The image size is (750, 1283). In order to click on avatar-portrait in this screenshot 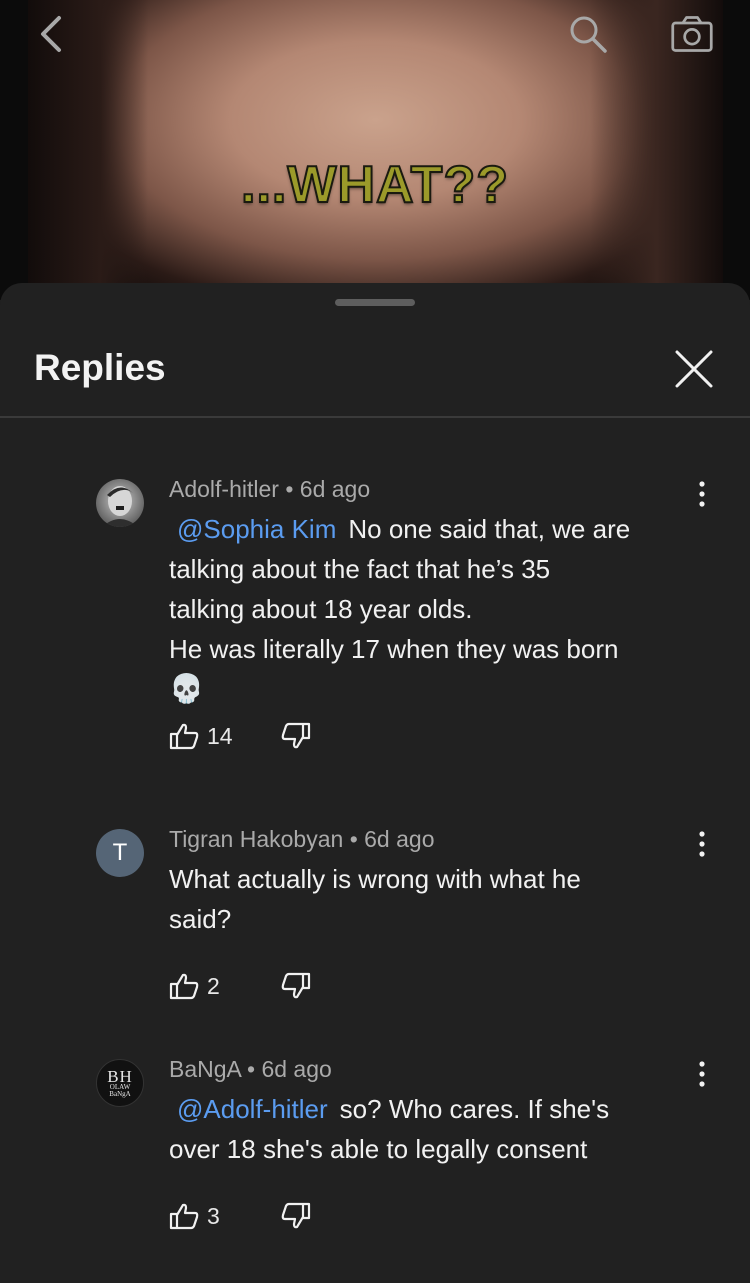, I will do `click(120, 506)`.